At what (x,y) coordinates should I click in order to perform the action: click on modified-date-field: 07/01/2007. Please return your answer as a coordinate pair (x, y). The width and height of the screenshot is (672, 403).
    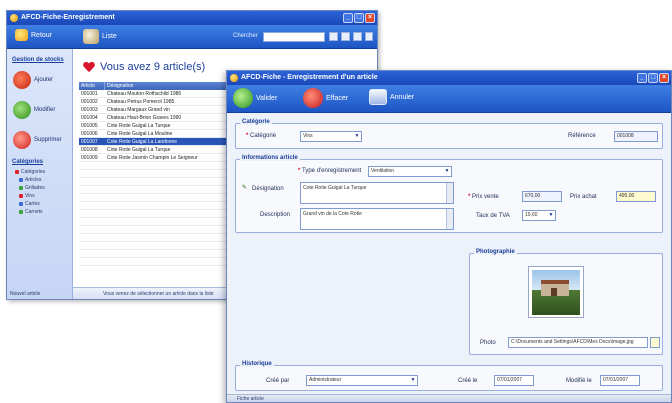
    Looking at the image, I should click on (620, 380).